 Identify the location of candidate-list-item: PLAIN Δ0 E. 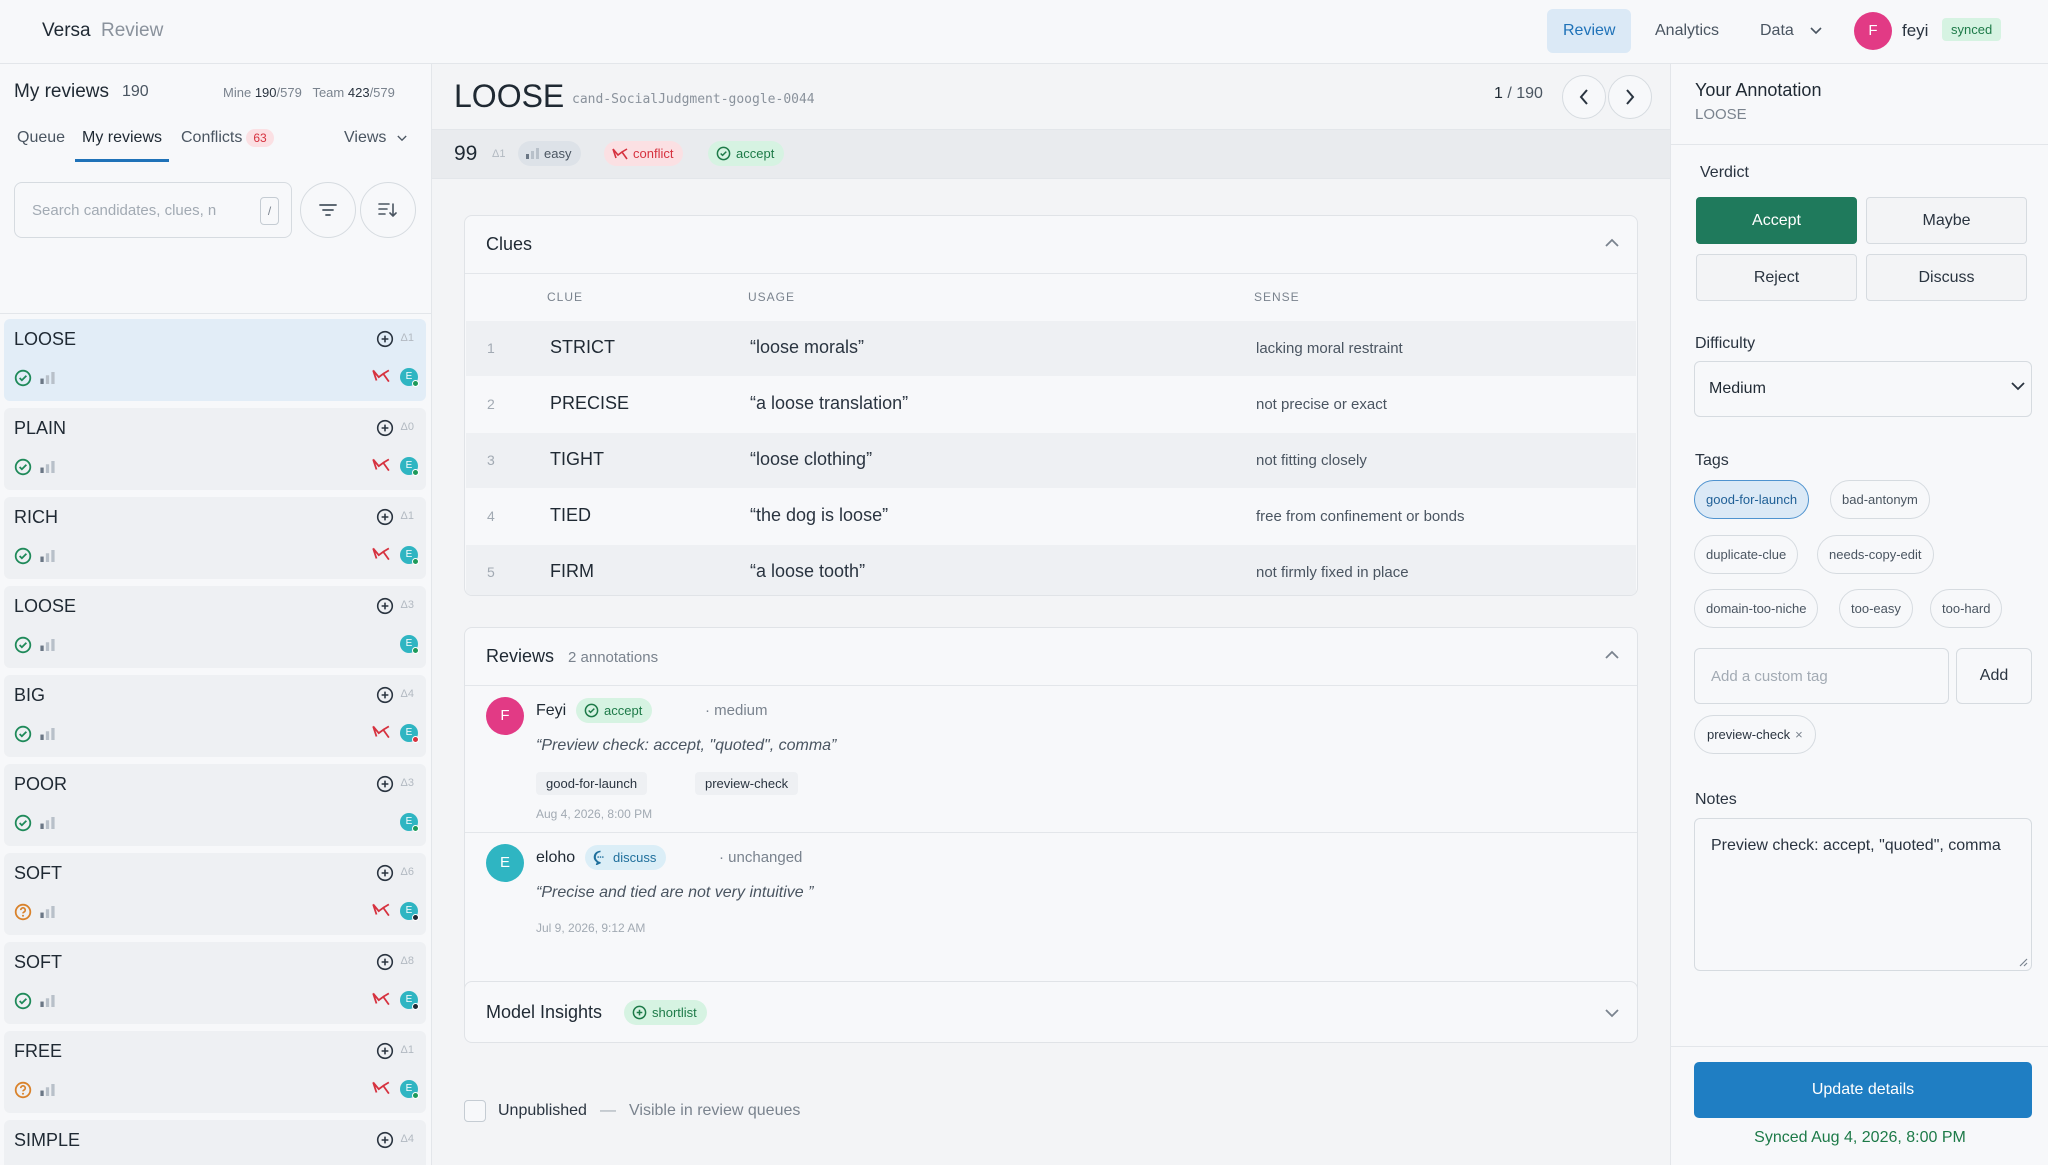
(215, 449).